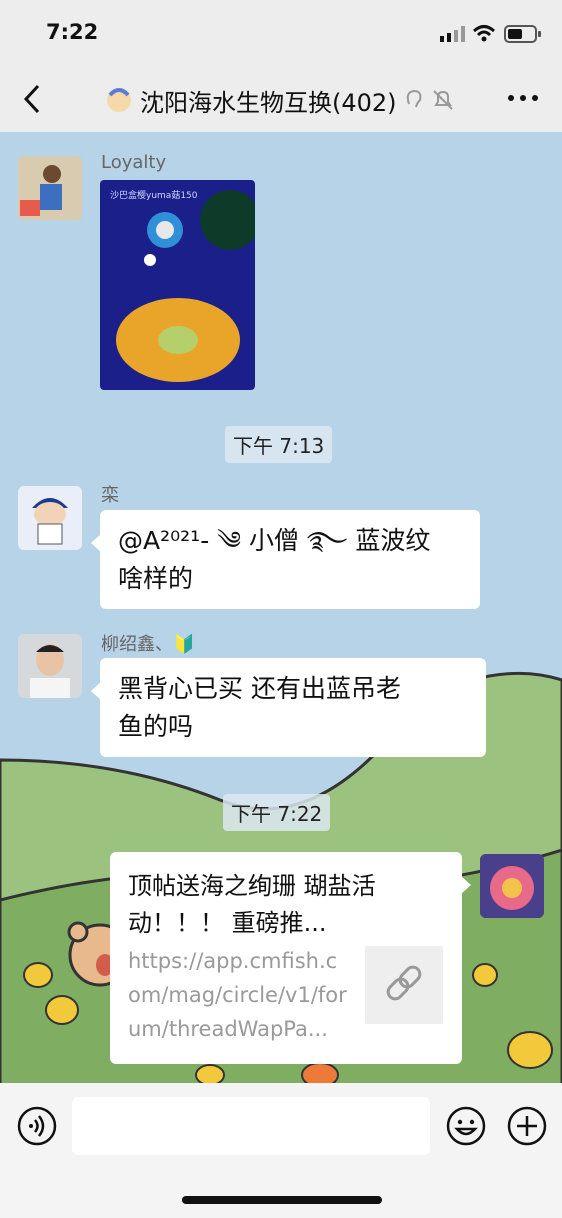 This screenshot has height=1218, width=562. Describe the element at coordinates (37, 1126) in the screenshot. I see `voice-icon` at that location.